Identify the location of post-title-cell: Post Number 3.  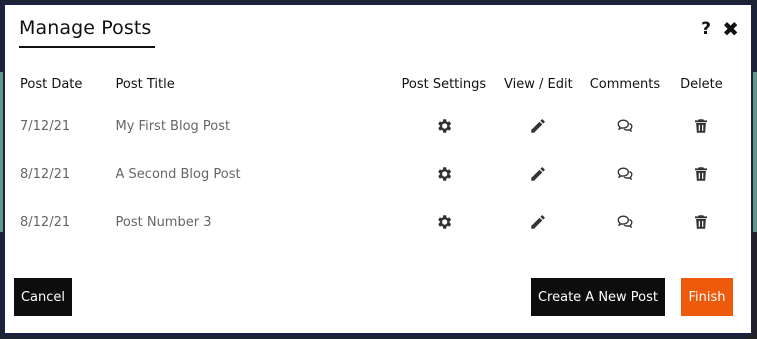
(163, 222).